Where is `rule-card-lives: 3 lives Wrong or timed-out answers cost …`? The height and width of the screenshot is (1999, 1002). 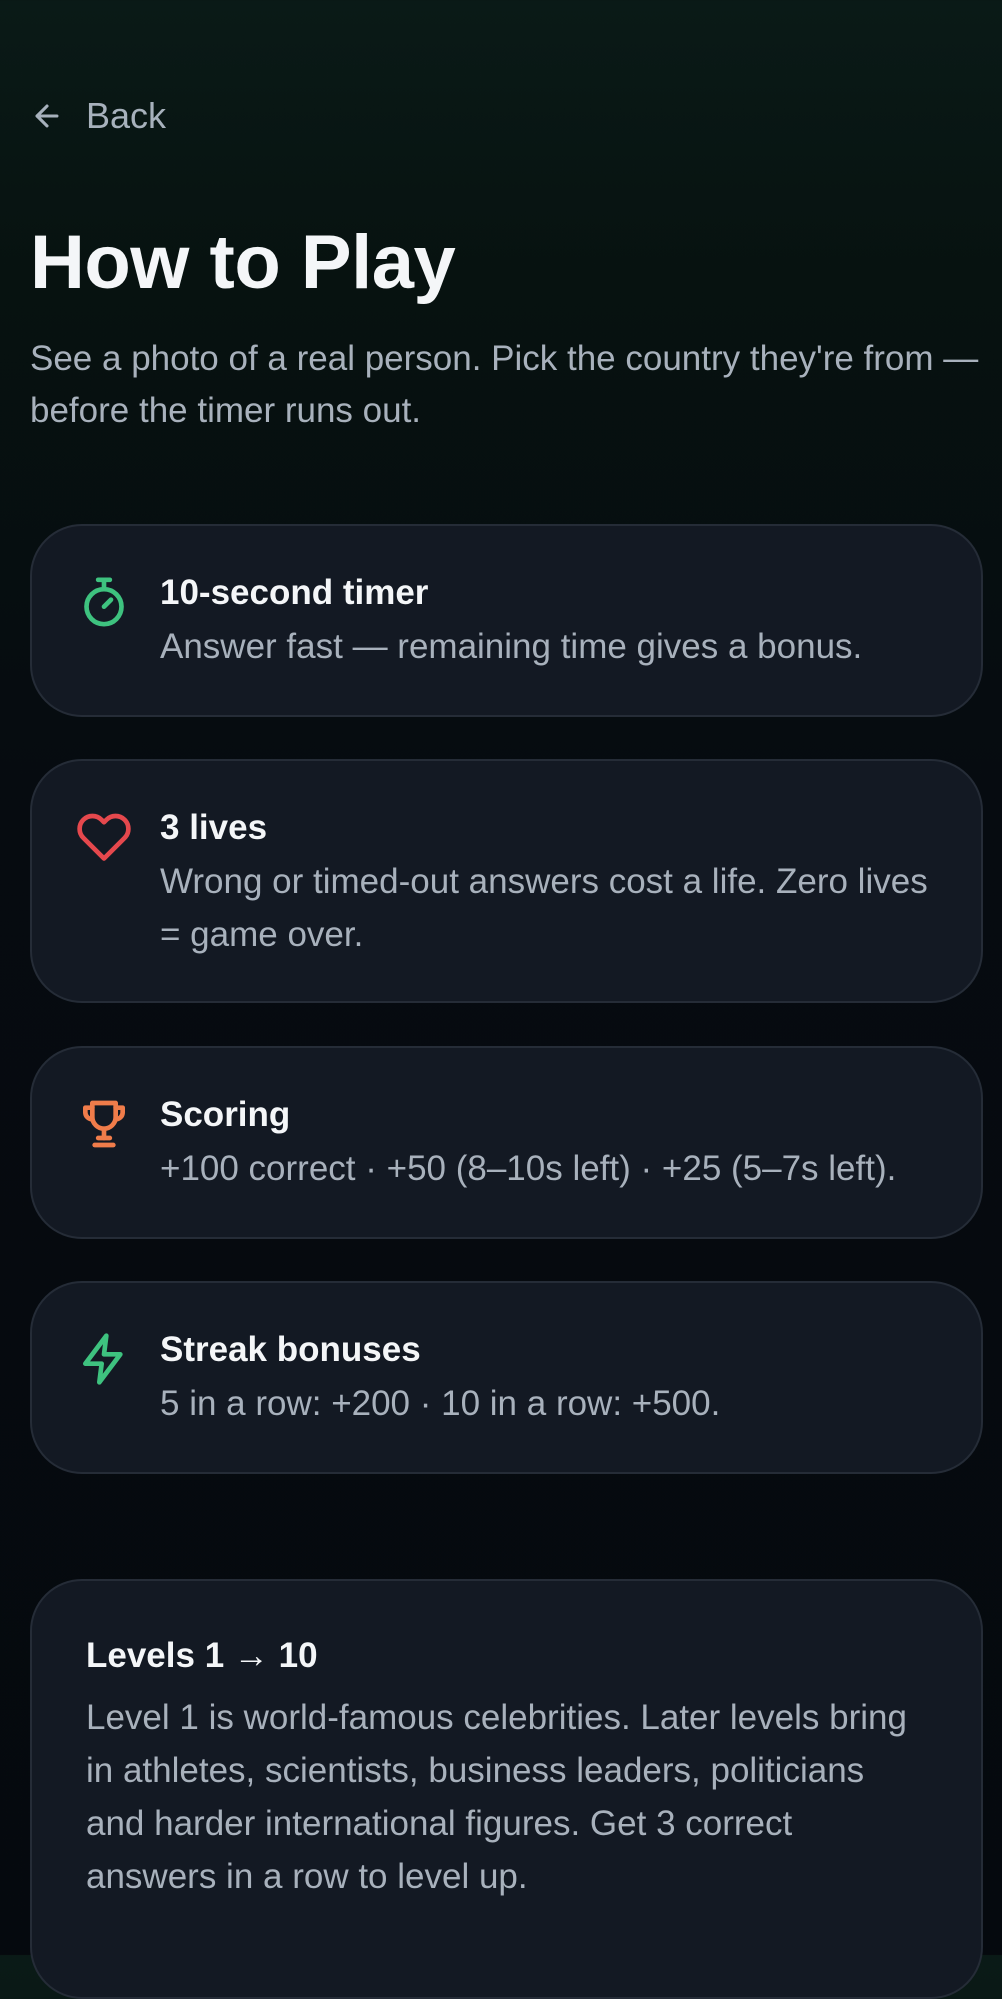
rule-card-lives: 3 lives Wrong or timed-out answers cost … is located at coordinates (506, 881).